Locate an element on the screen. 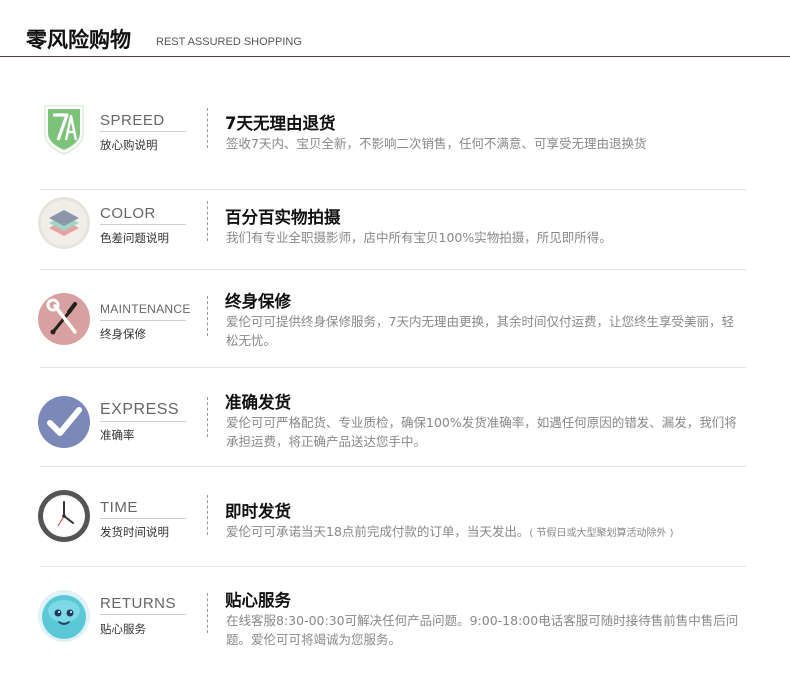  category-cn: 准确率 is located at coordinates (117, 435).